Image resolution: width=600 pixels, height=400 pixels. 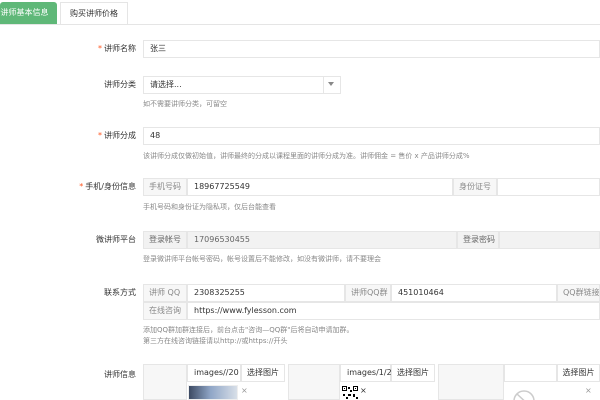 What do you see at coordinates (215, 341) in the screenshot?
I see `contact-hint-2: 第三方在线咨询链接请以http://或https://开头` at bounding box center [215, 341].